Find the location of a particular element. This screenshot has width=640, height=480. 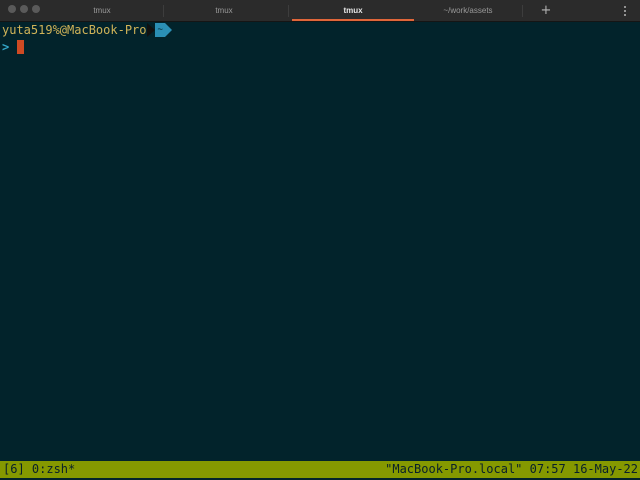

zoom-window-button is located at coordinates (36, 9).